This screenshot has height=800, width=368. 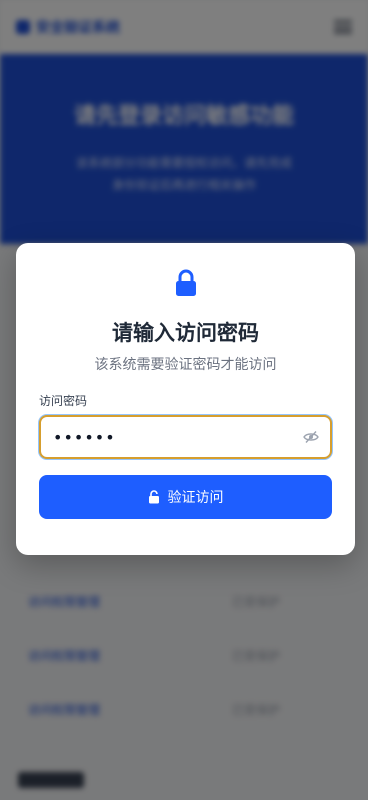 I want to click on password-label: 访问密码, so click(x=63, y=401).